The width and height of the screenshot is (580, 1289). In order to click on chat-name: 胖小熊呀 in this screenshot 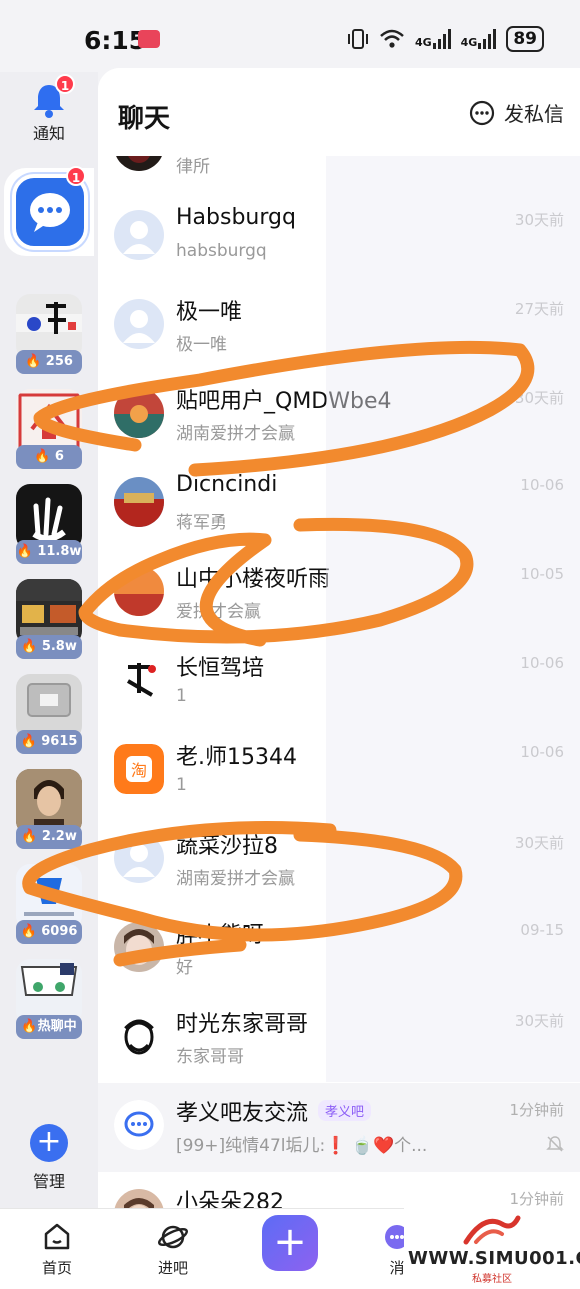, I will do `click(220, 935)`.